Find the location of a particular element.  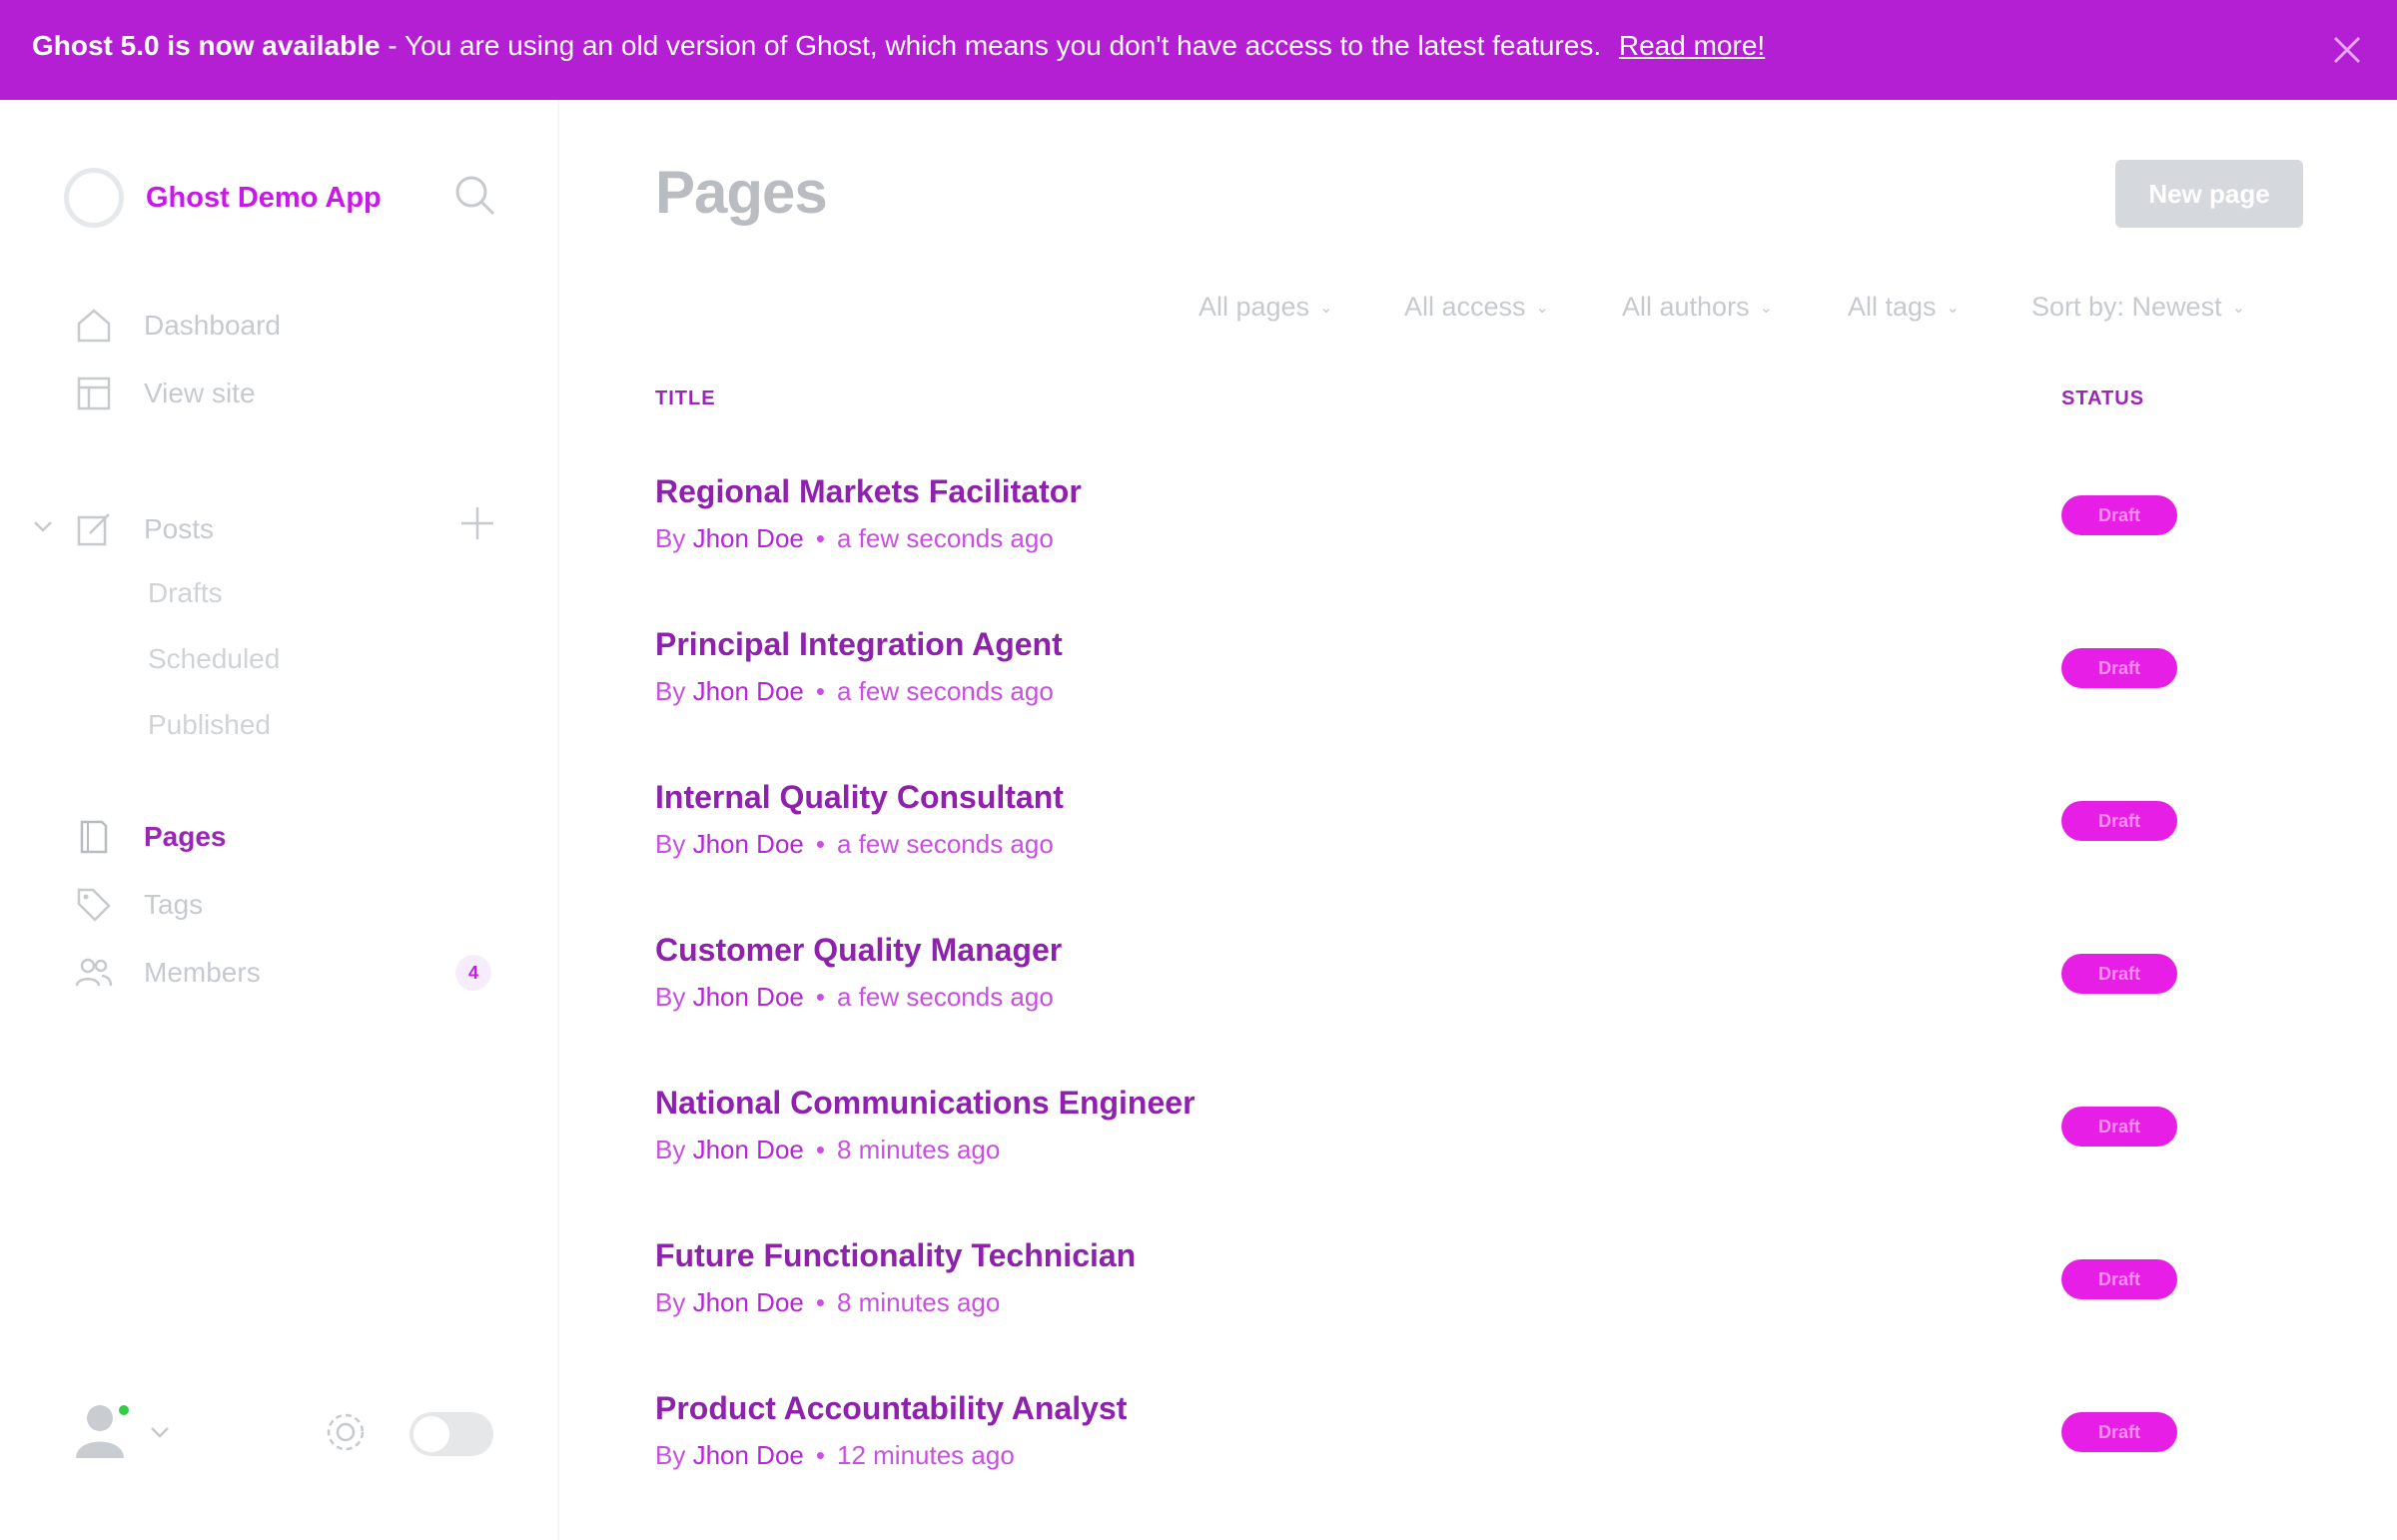

filter-label: All access is located at coordinates (1465, 307).